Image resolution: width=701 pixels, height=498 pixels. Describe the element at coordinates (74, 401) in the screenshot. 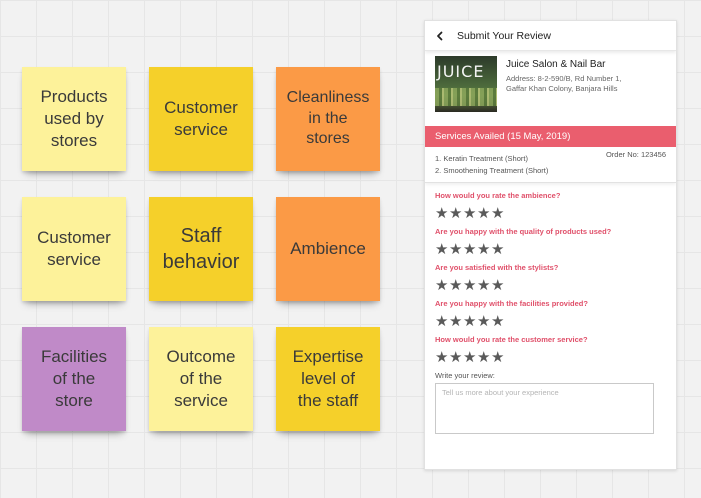

I see `note-line: store` at that location.